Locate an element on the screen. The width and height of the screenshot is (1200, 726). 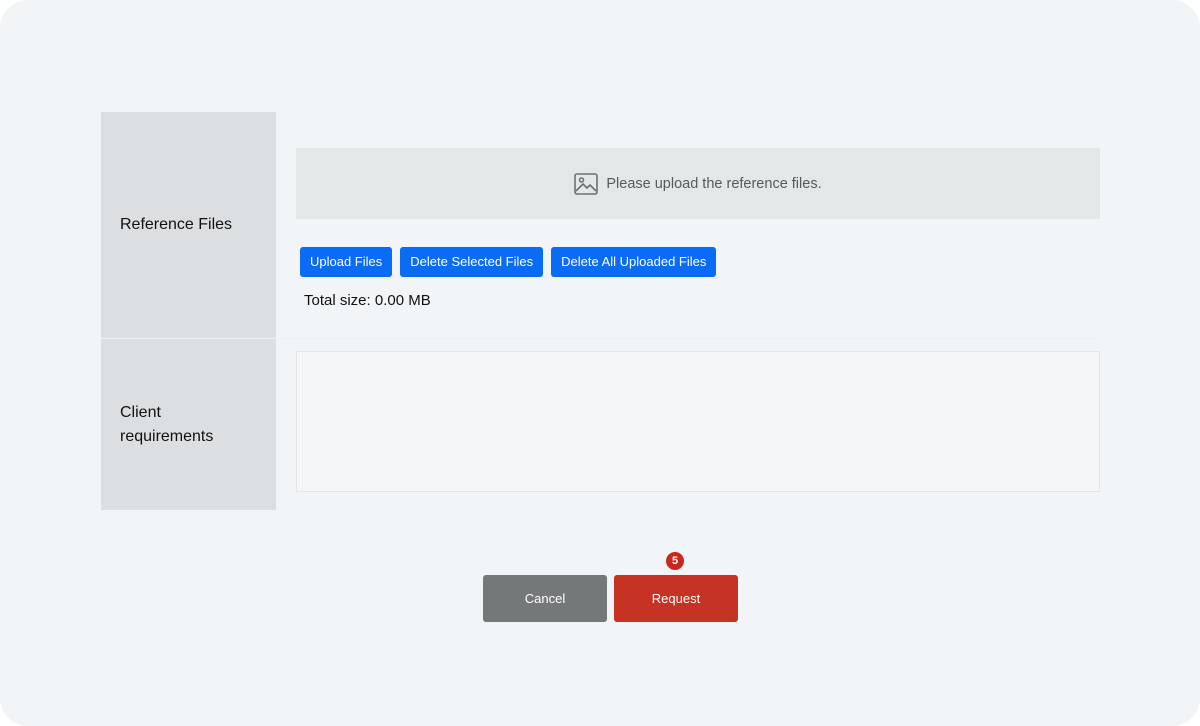
delete-selected-files-button: Delete Selected Files is located at coordinates (472, 262).